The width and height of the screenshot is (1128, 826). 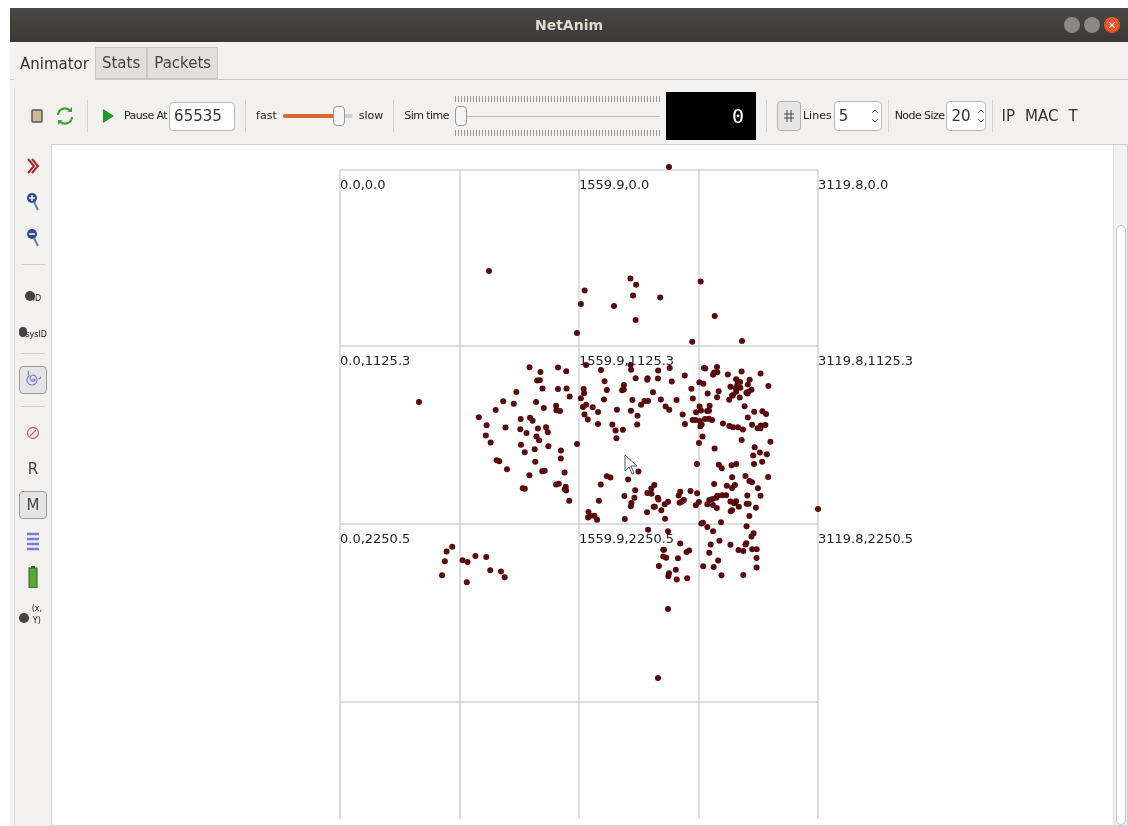 I want to click on zoom-in-icon, so click(x=33, y=202).